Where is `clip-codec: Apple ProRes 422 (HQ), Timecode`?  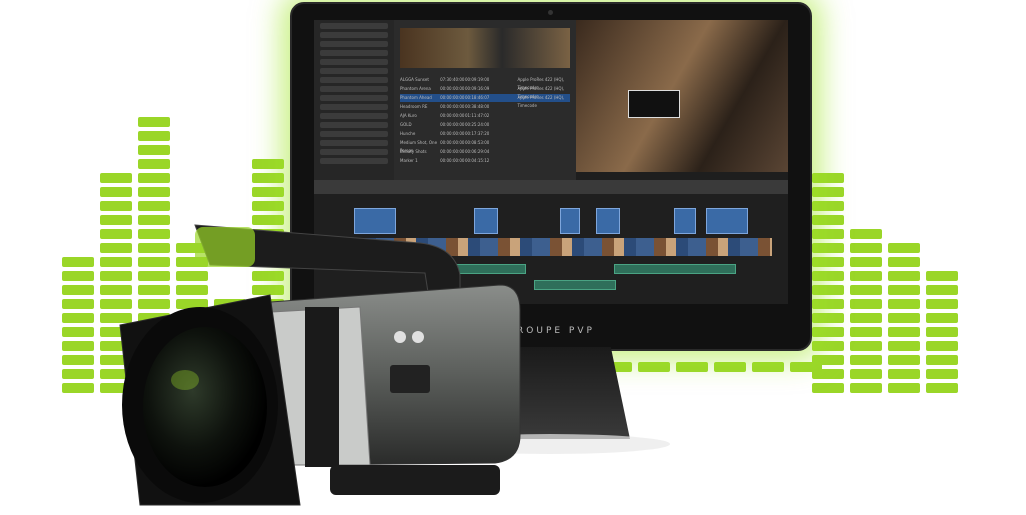
clip-codec: Apple ProRes 422 (HQ), Timecode is located at coordinates (541, 83).